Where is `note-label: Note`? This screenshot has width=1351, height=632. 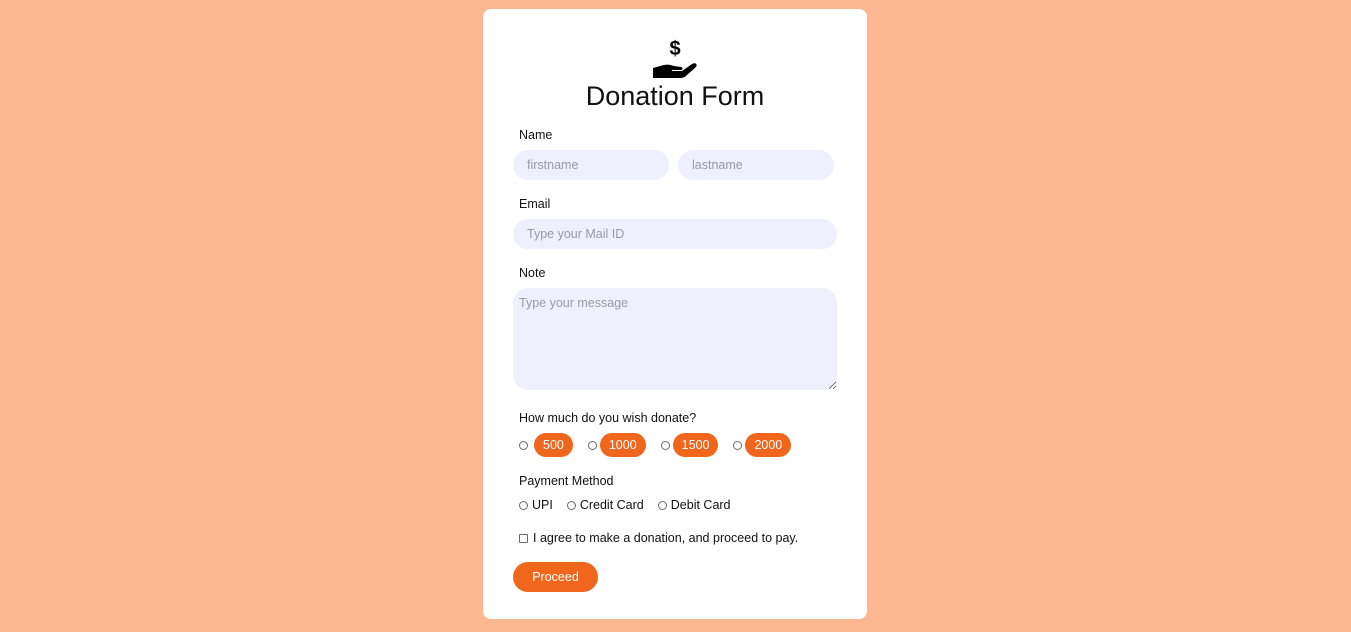 note-label: Note is located at coordinates (532, 273).